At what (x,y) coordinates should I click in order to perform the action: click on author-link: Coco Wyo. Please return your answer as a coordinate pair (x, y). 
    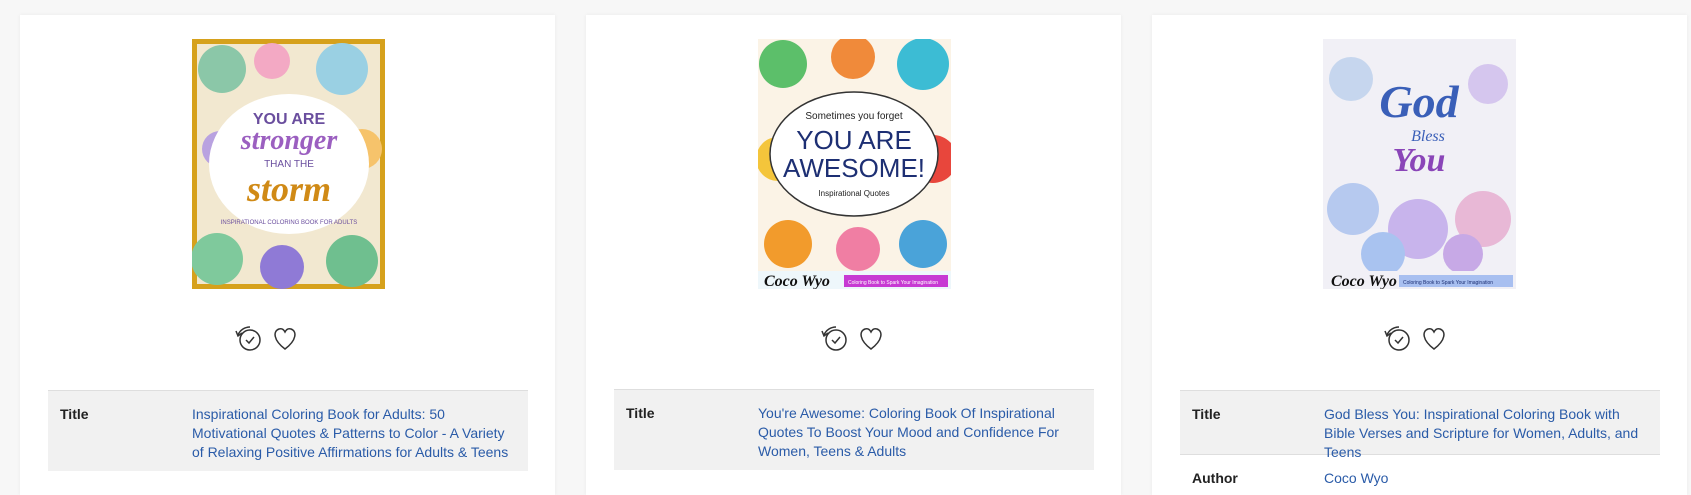
    Looking at the image, I should click on (1356, 478).